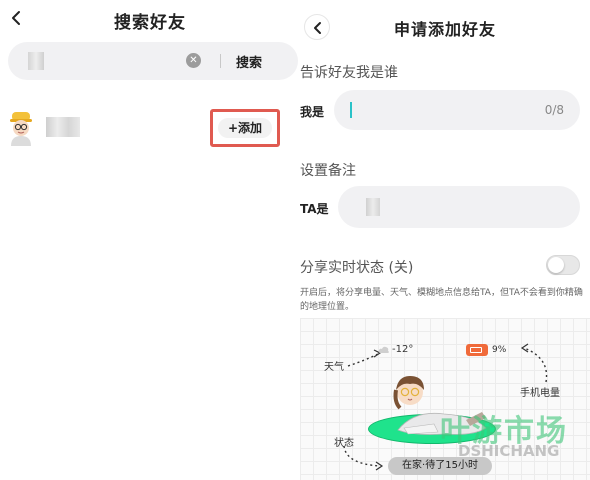 The height and width of the screenshot is (480, 590). What do you see at coordinates (554, 110) in the screenshot?
I see `char-counter: 0/8` at bounding box center [554, 110].